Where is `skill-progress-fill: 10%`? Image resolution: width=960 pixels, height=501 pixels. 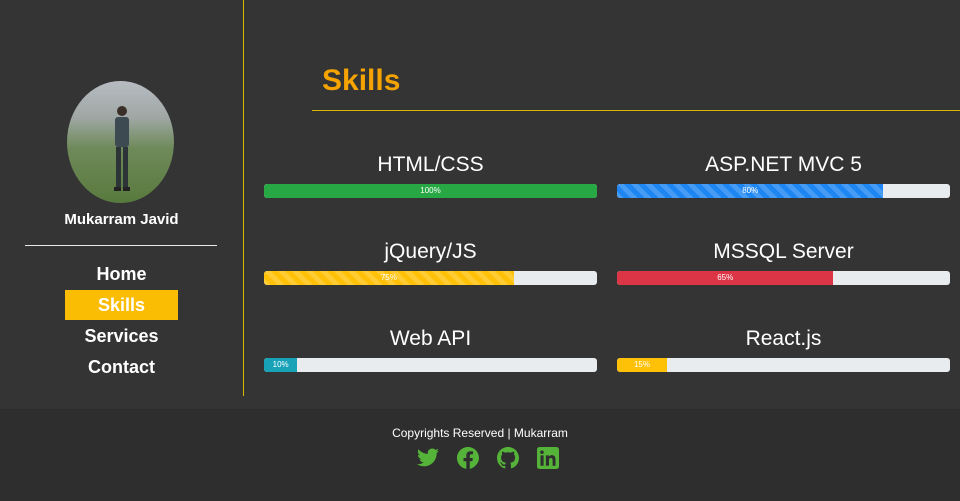
skill-progress-fill: 10% is located at coordinates (281, 365).